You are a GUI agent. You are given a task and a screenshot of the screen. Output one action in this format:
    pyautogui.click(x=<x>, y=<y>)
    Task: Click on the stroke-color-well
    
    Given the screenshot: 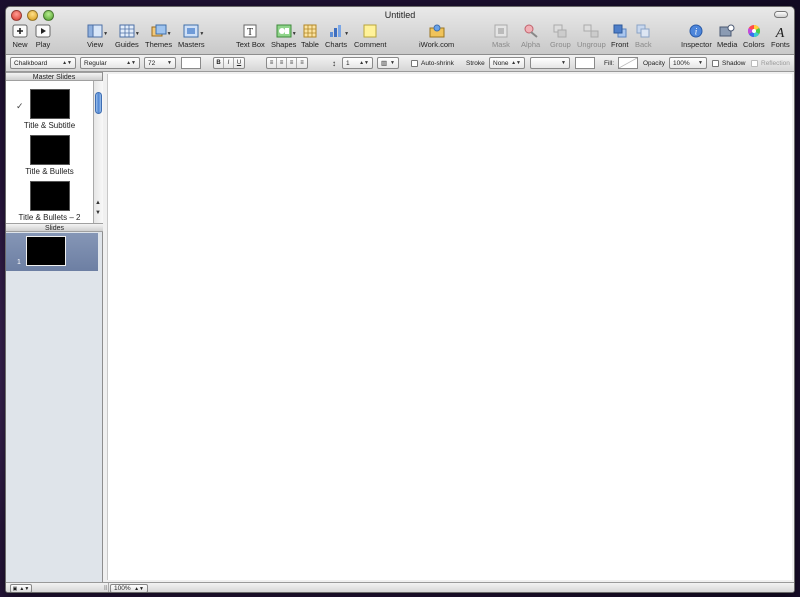 What is the action you would take?
    pyautogui.click(x=585, y=63)
    